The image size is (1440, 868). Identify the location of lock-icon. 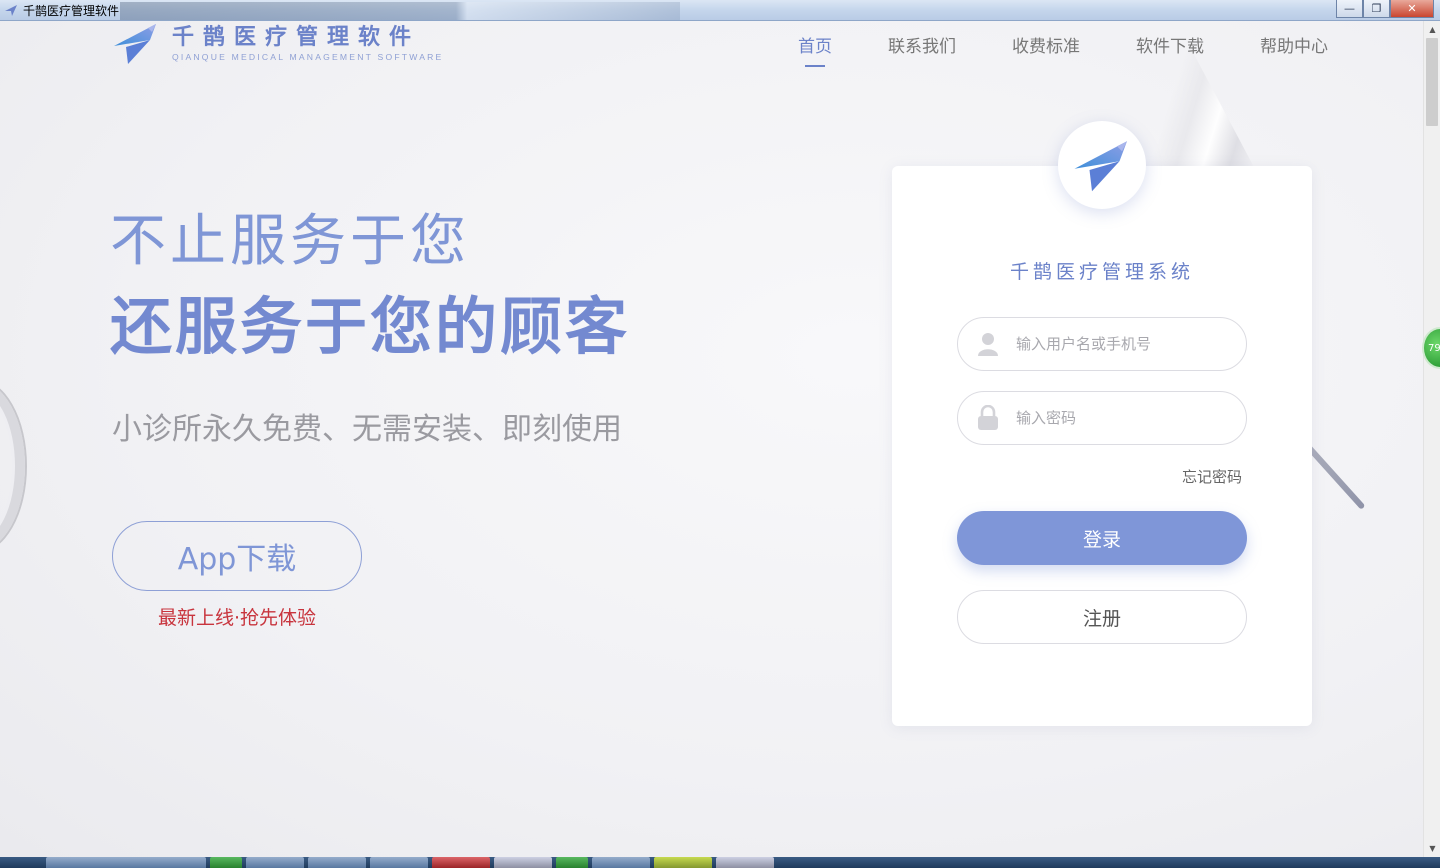
(988, 417).